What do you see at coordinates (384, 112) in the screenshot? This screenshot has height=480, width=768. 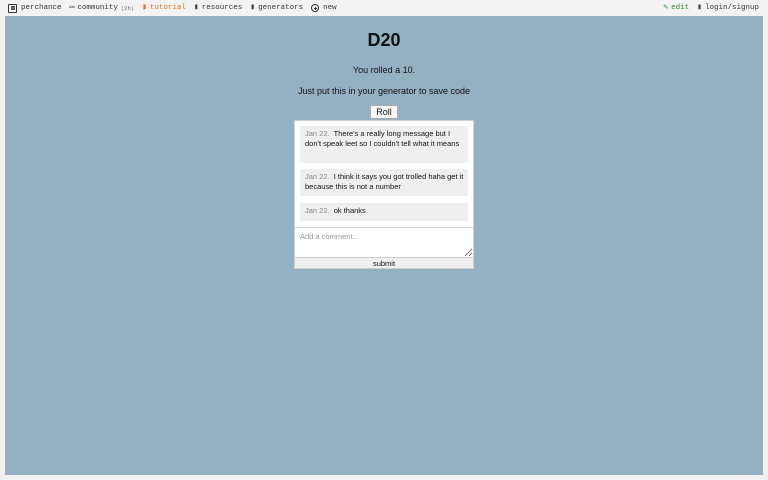 I see `roll-button: Roll` at bounding box center [384, 112].